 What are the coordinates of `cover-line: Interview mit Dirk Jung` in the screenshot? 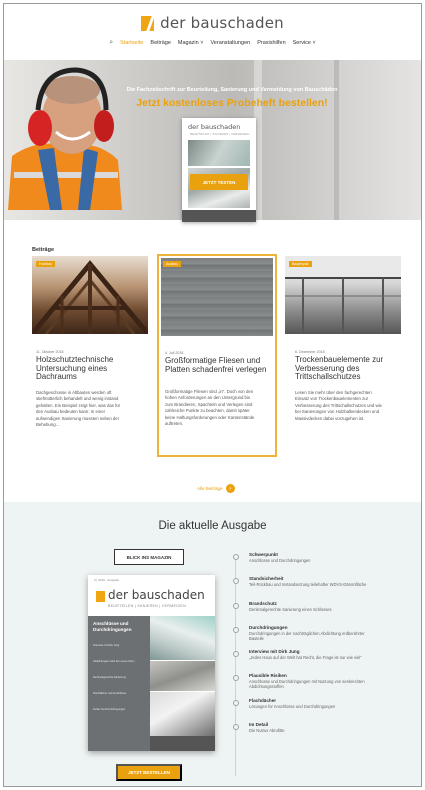 It's located at (106, 645).